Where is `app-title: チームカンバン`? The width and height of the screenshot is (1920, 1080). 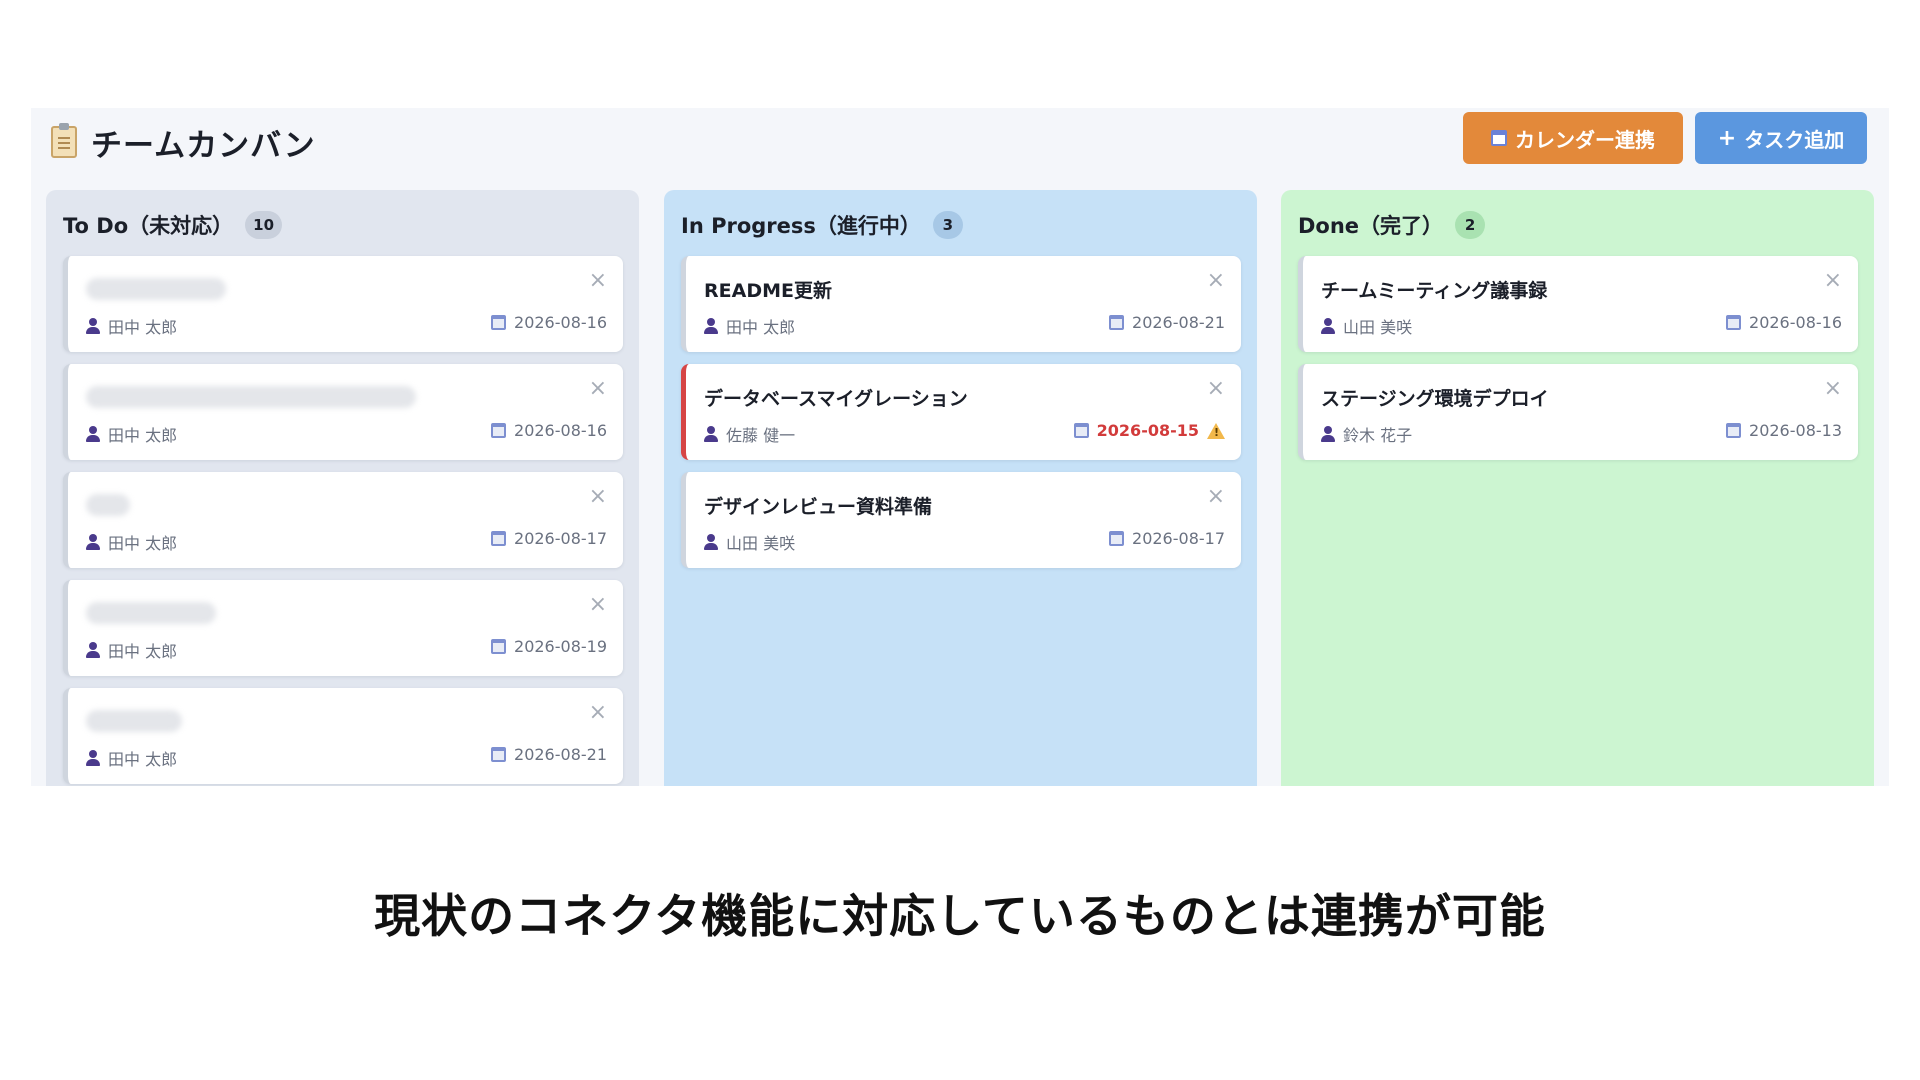
app-title: チームカンバン is located at coordinates (183, 143).